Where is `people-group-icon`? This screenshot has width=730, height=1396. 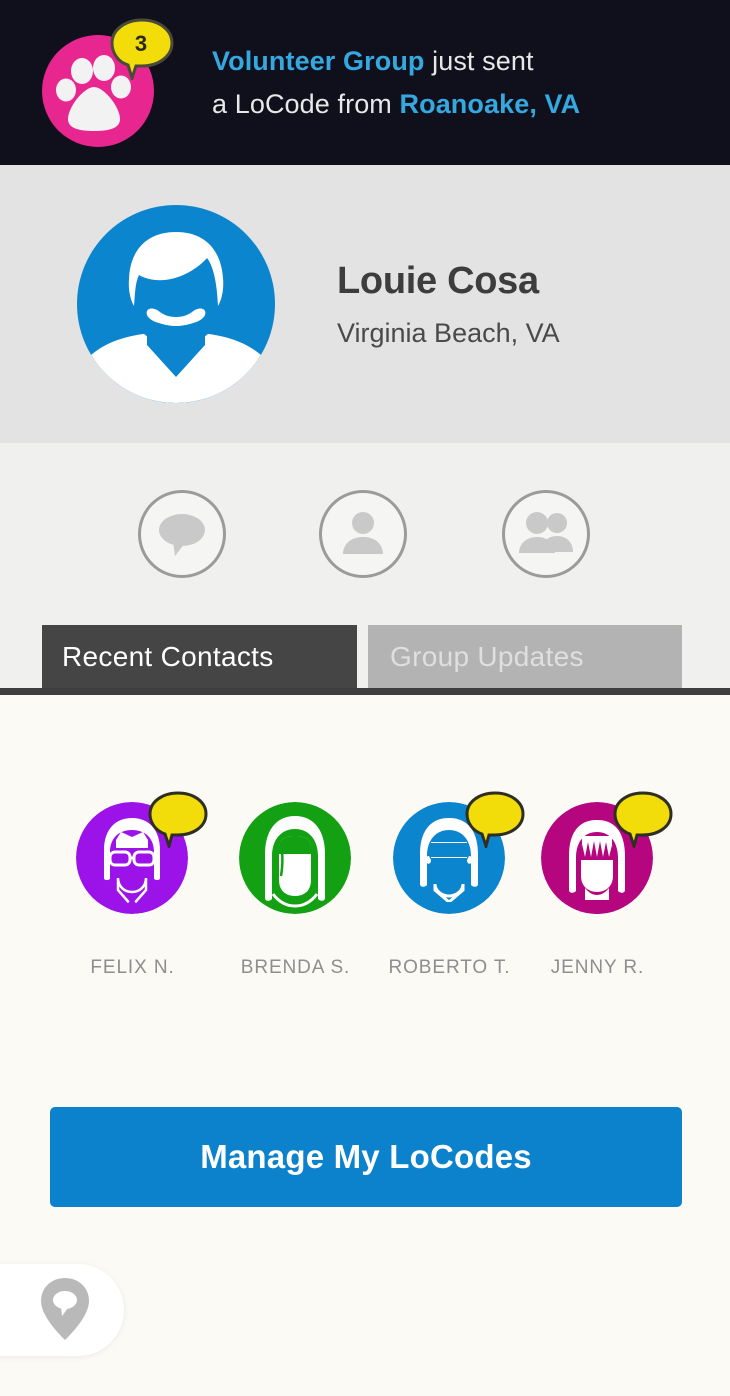 people-group-icon is located at coordinates (546, 532).